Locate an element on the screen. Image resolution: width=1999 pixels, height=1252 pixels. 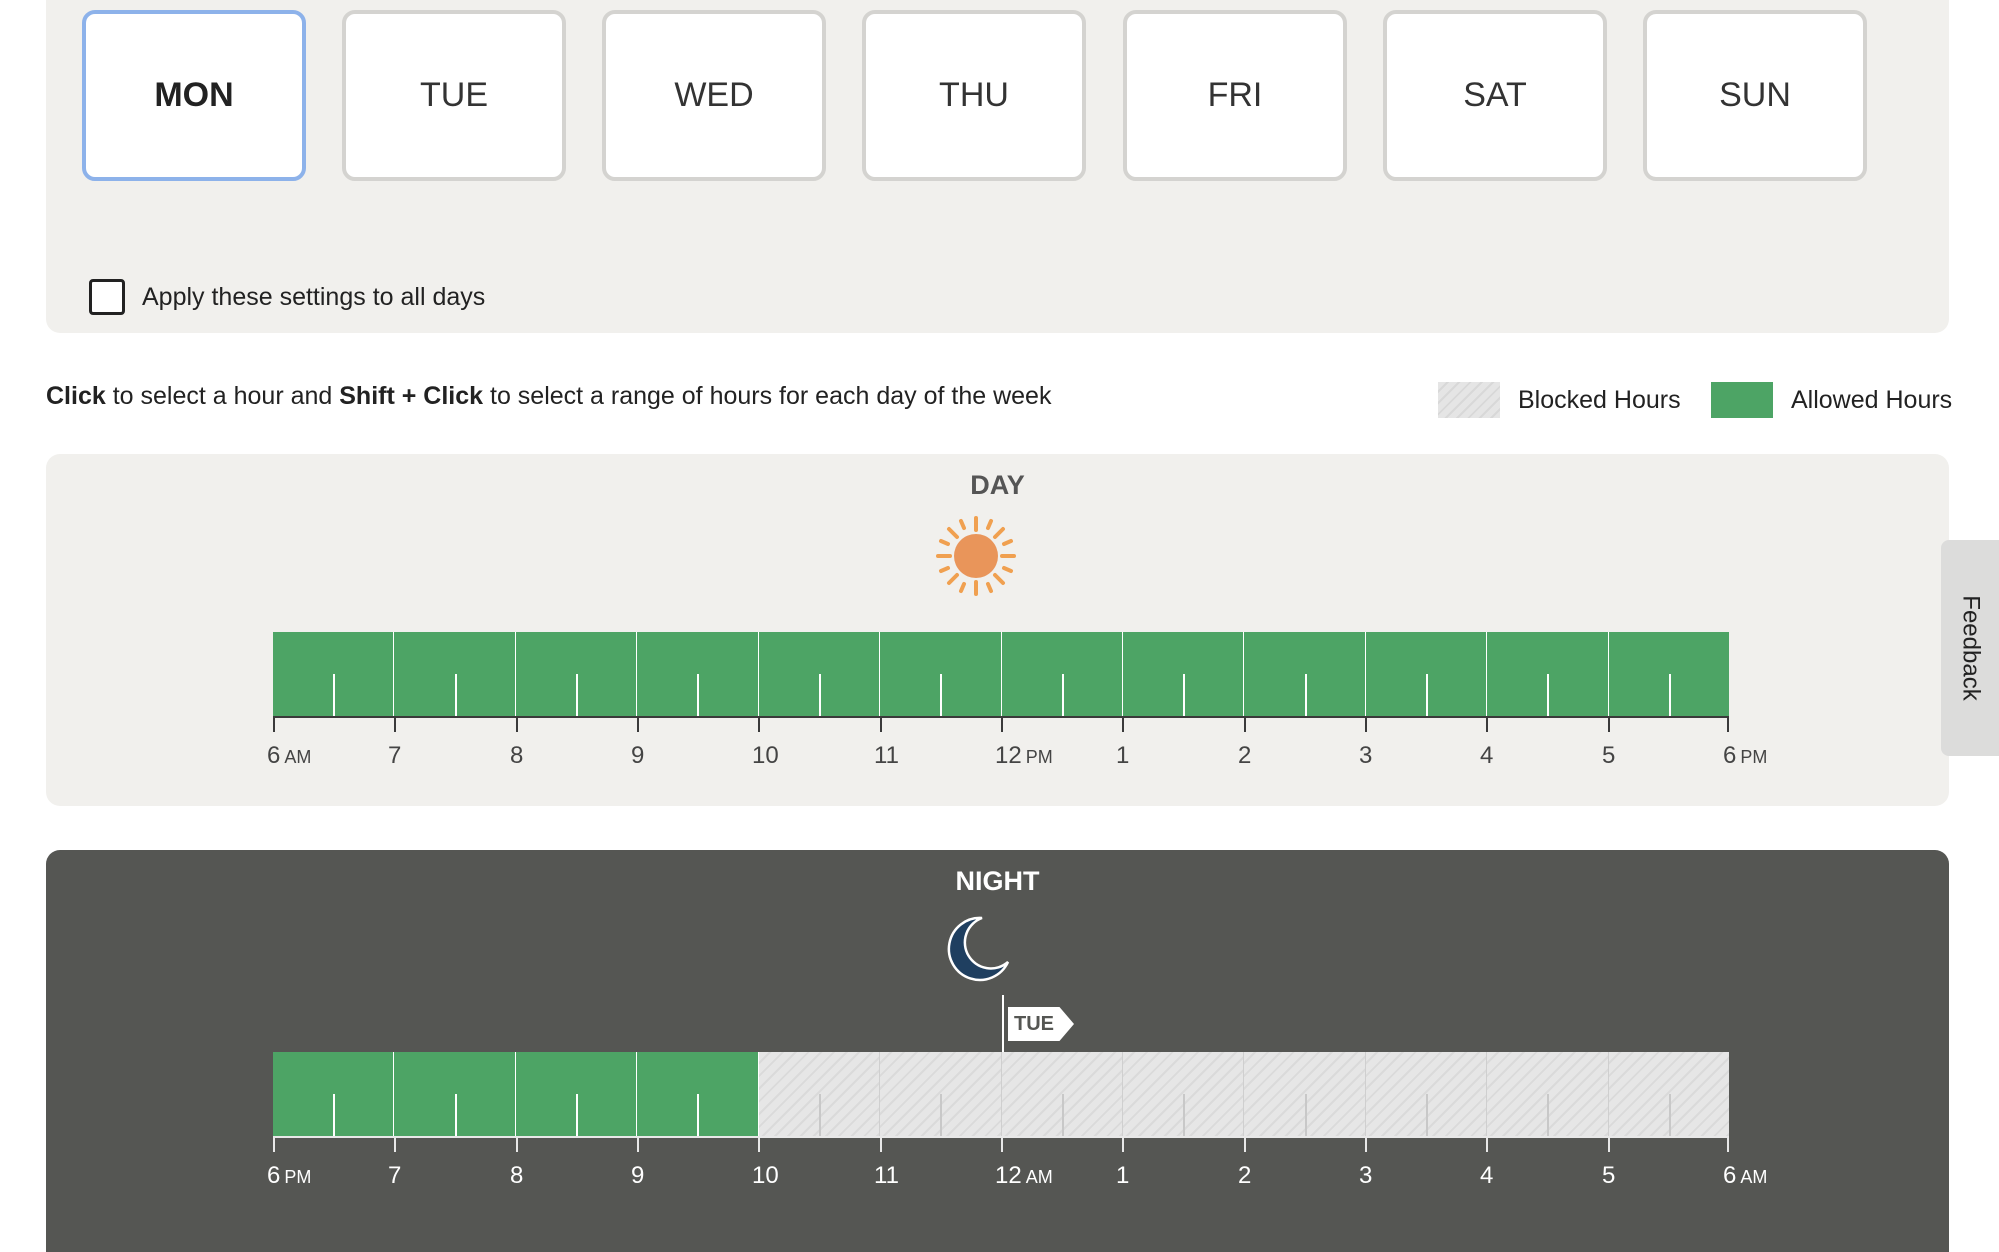
instructions-shift-click: Shift + Click is located at coordinates (411, 396).